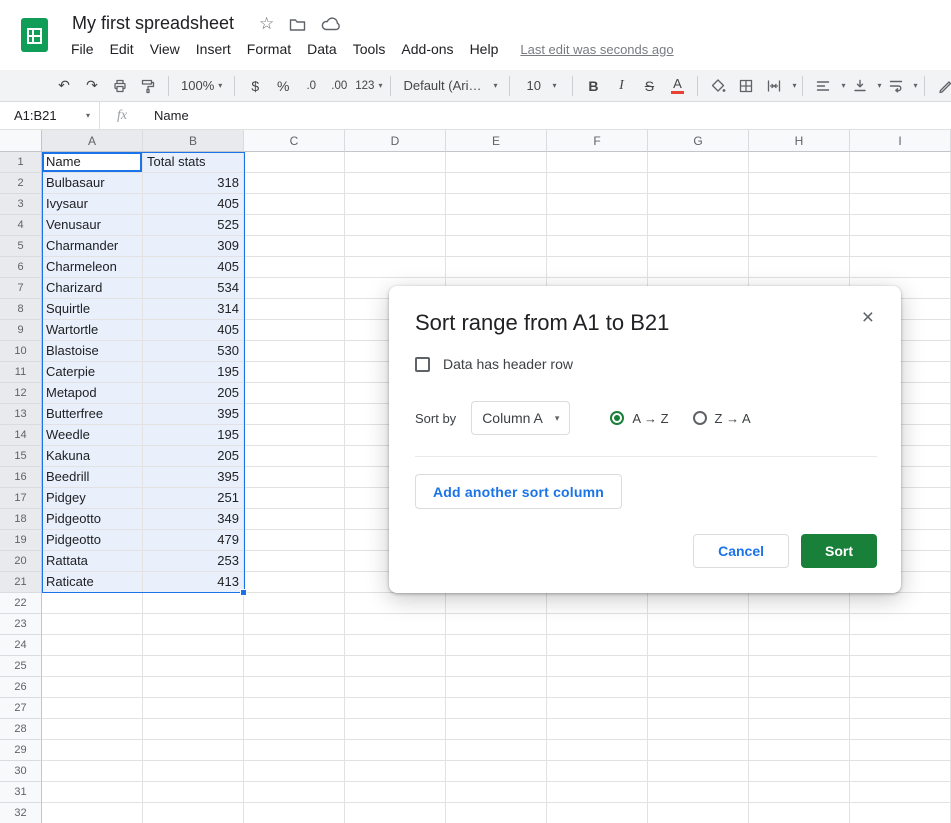 The width and height of the screenshot is (951, 823). What do you see at coordinates (283, 86) in the screenshot?
I see `format-percent-button: %` at bounding box center [283, 86].